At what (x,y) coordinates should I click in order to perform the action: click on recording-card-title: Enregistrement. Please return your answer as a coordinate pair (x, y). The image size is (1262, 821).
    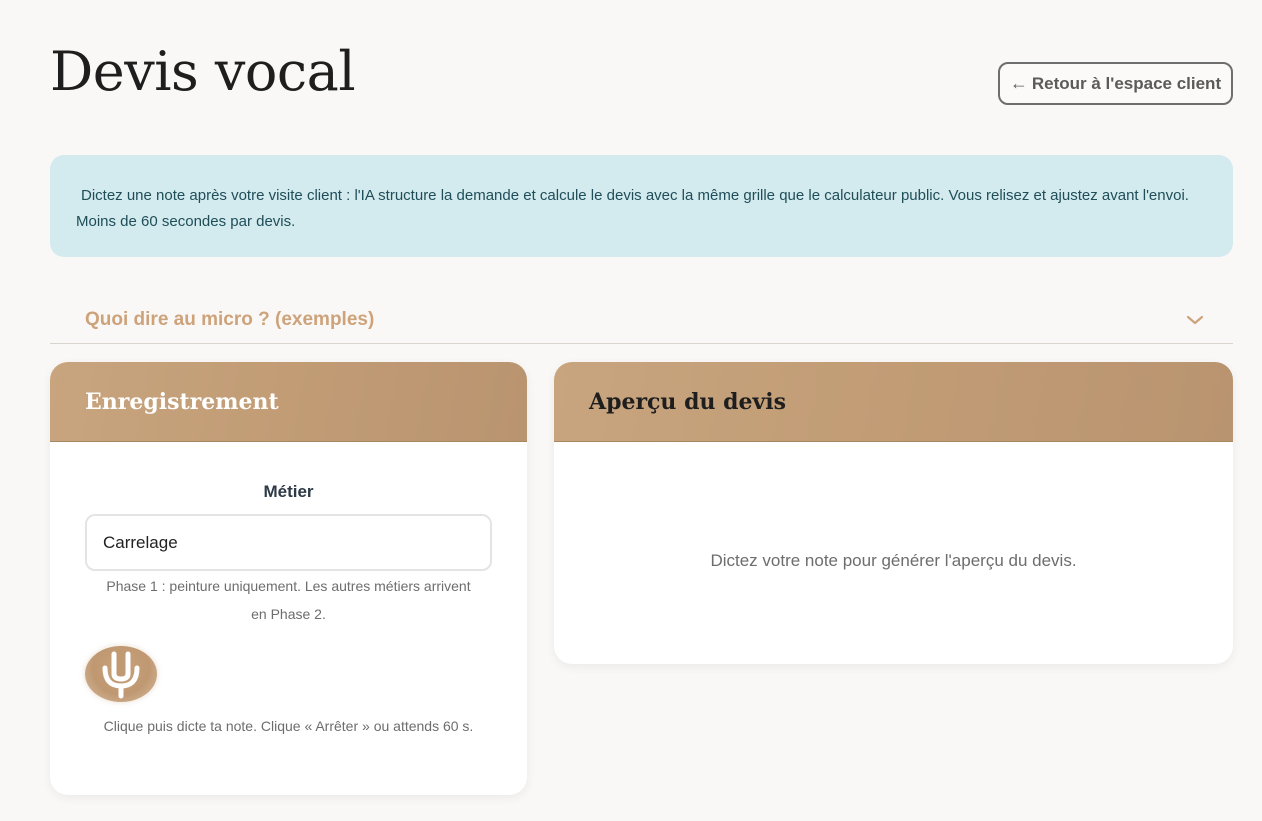
    Looking at the image, I should click on (182, 401).